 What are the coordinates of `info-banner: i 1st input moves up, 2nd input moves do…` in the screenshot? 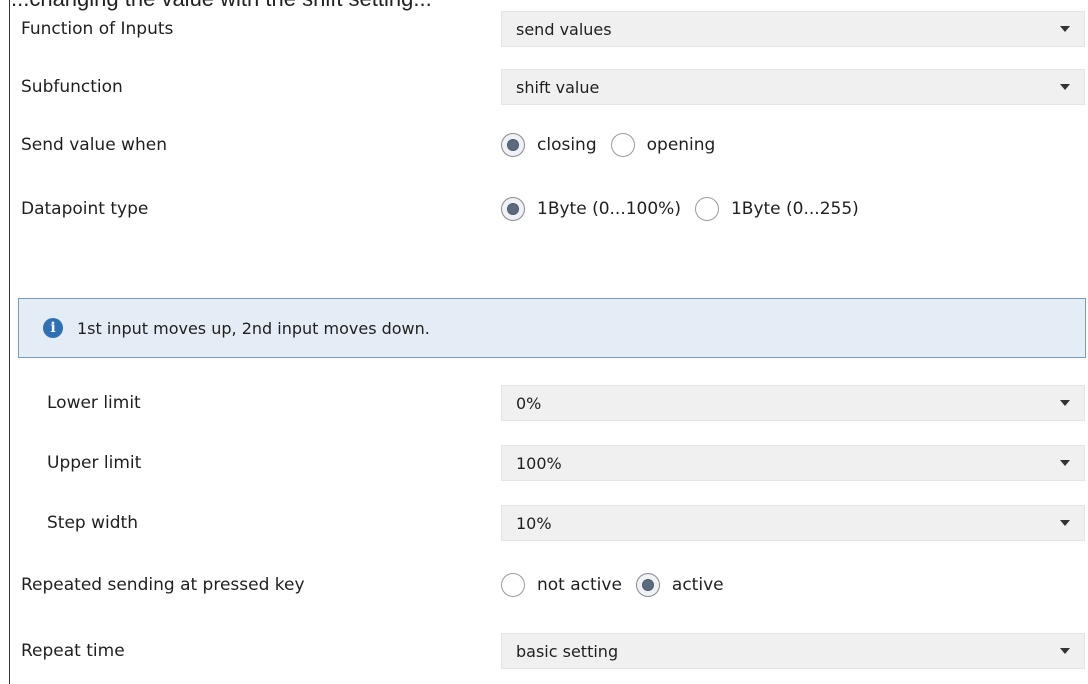 It's located at (552, 328).